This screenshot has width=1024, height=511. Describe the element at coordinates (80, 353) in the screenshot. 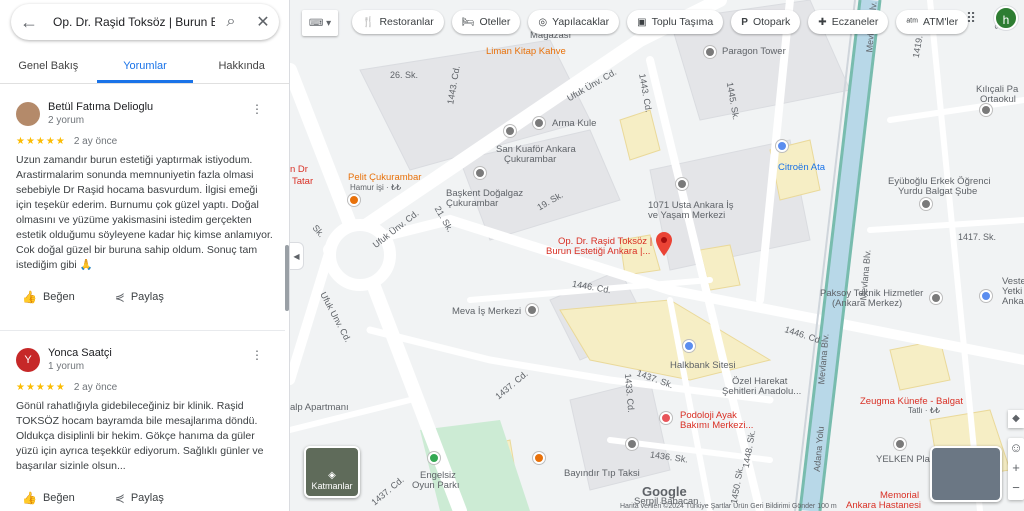

I see `reviewer-name: Yonca Saatçi` at that location.